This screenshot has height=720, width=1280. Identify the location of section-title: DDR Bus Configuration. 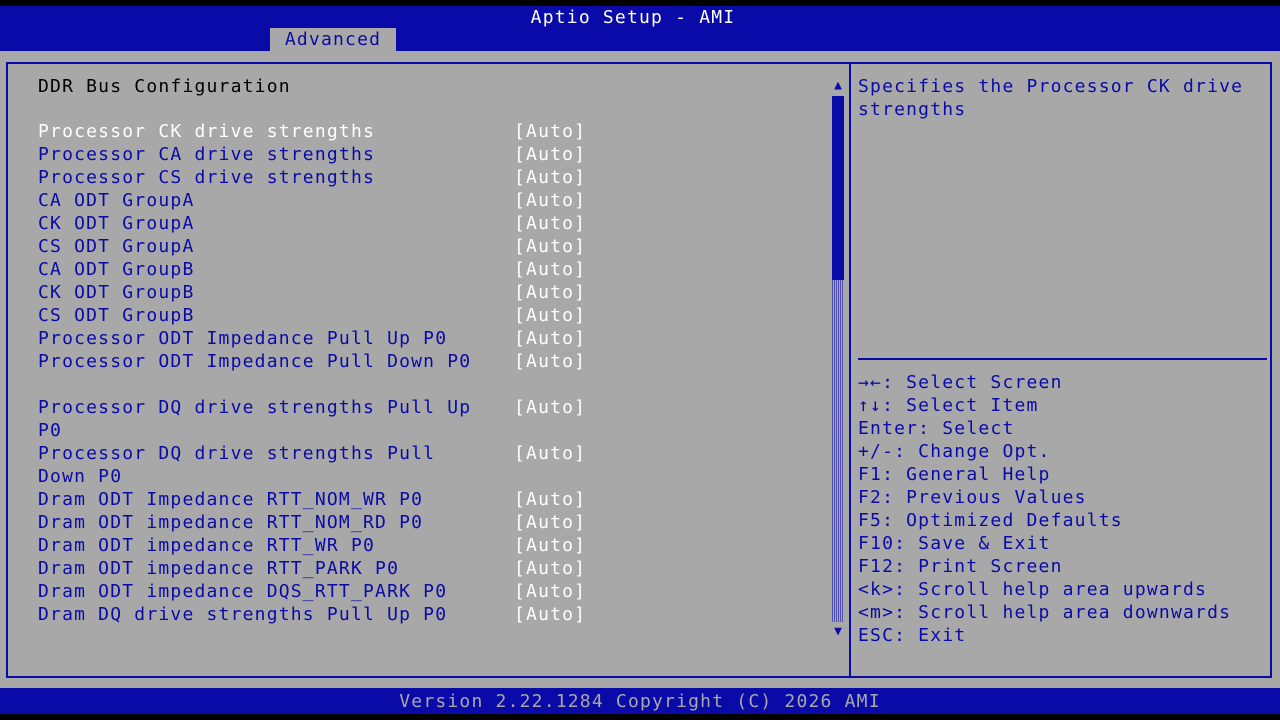
(164, 86).